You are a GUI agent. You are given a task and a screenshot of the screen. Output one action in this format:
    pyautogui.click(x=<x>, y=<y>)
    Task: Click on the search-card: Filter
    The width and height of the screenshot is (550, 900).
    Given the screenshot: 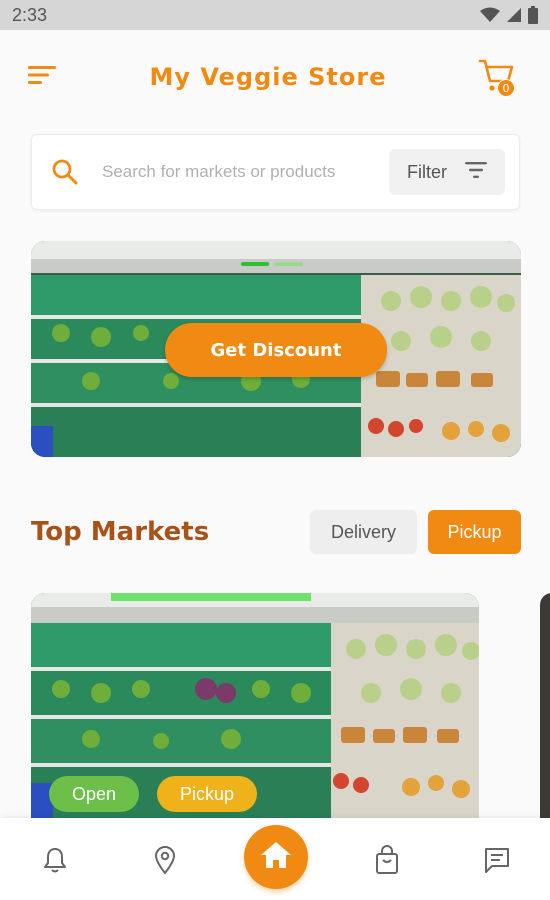 What is the action you would take?
    pyautogui.click(x=275, y=172)
    